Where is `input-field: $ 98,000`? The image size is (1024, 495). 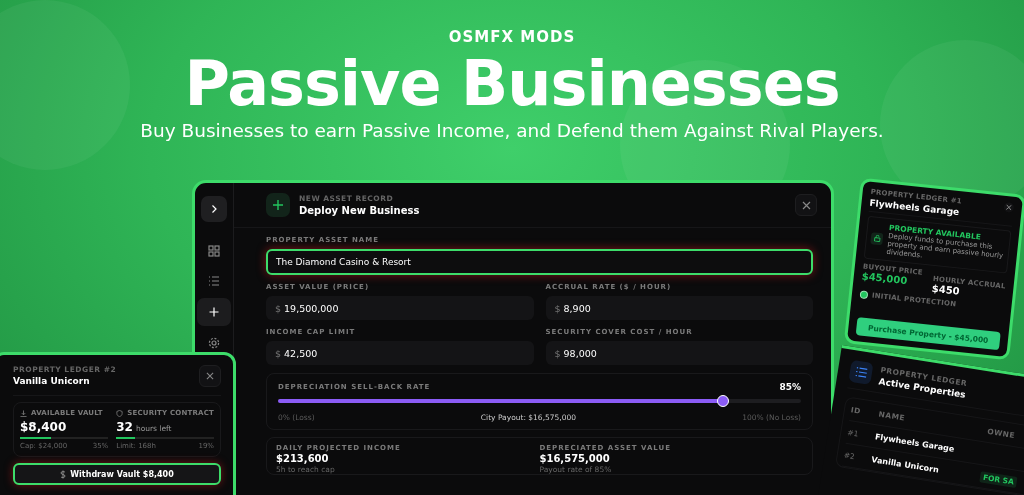
input-field: $ 98,000 is located at coordinates (679, 353).